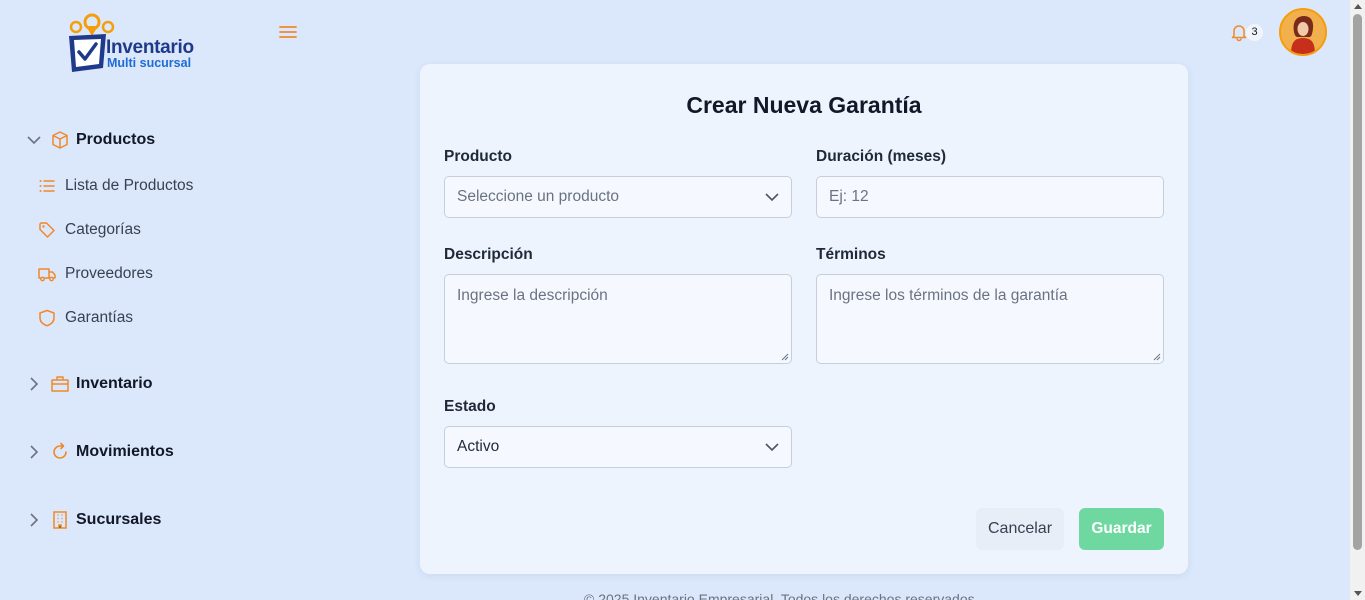 This screenshot has width=1365, height=600. Describe the element at coordinates (47, 318) in the screenshot. I see `shield-icon` at that location.